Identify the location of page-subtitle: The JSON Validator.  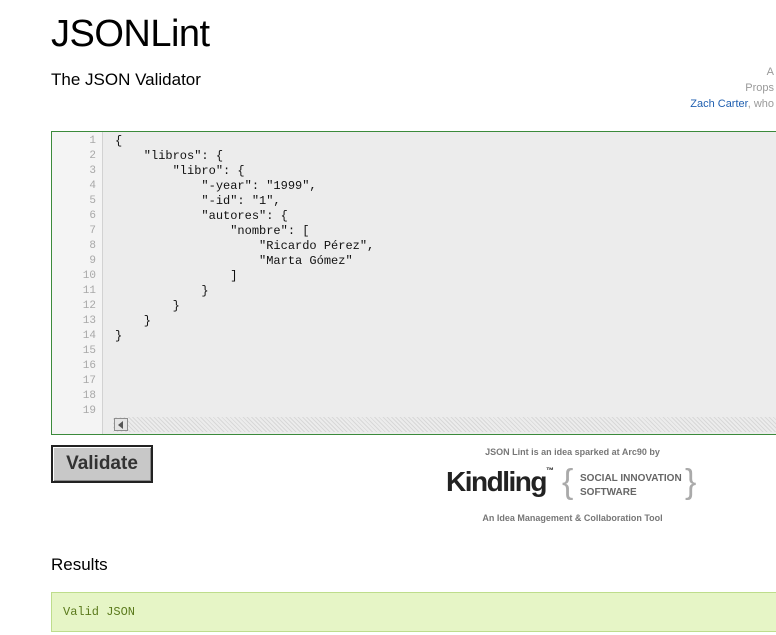
(126, 79).